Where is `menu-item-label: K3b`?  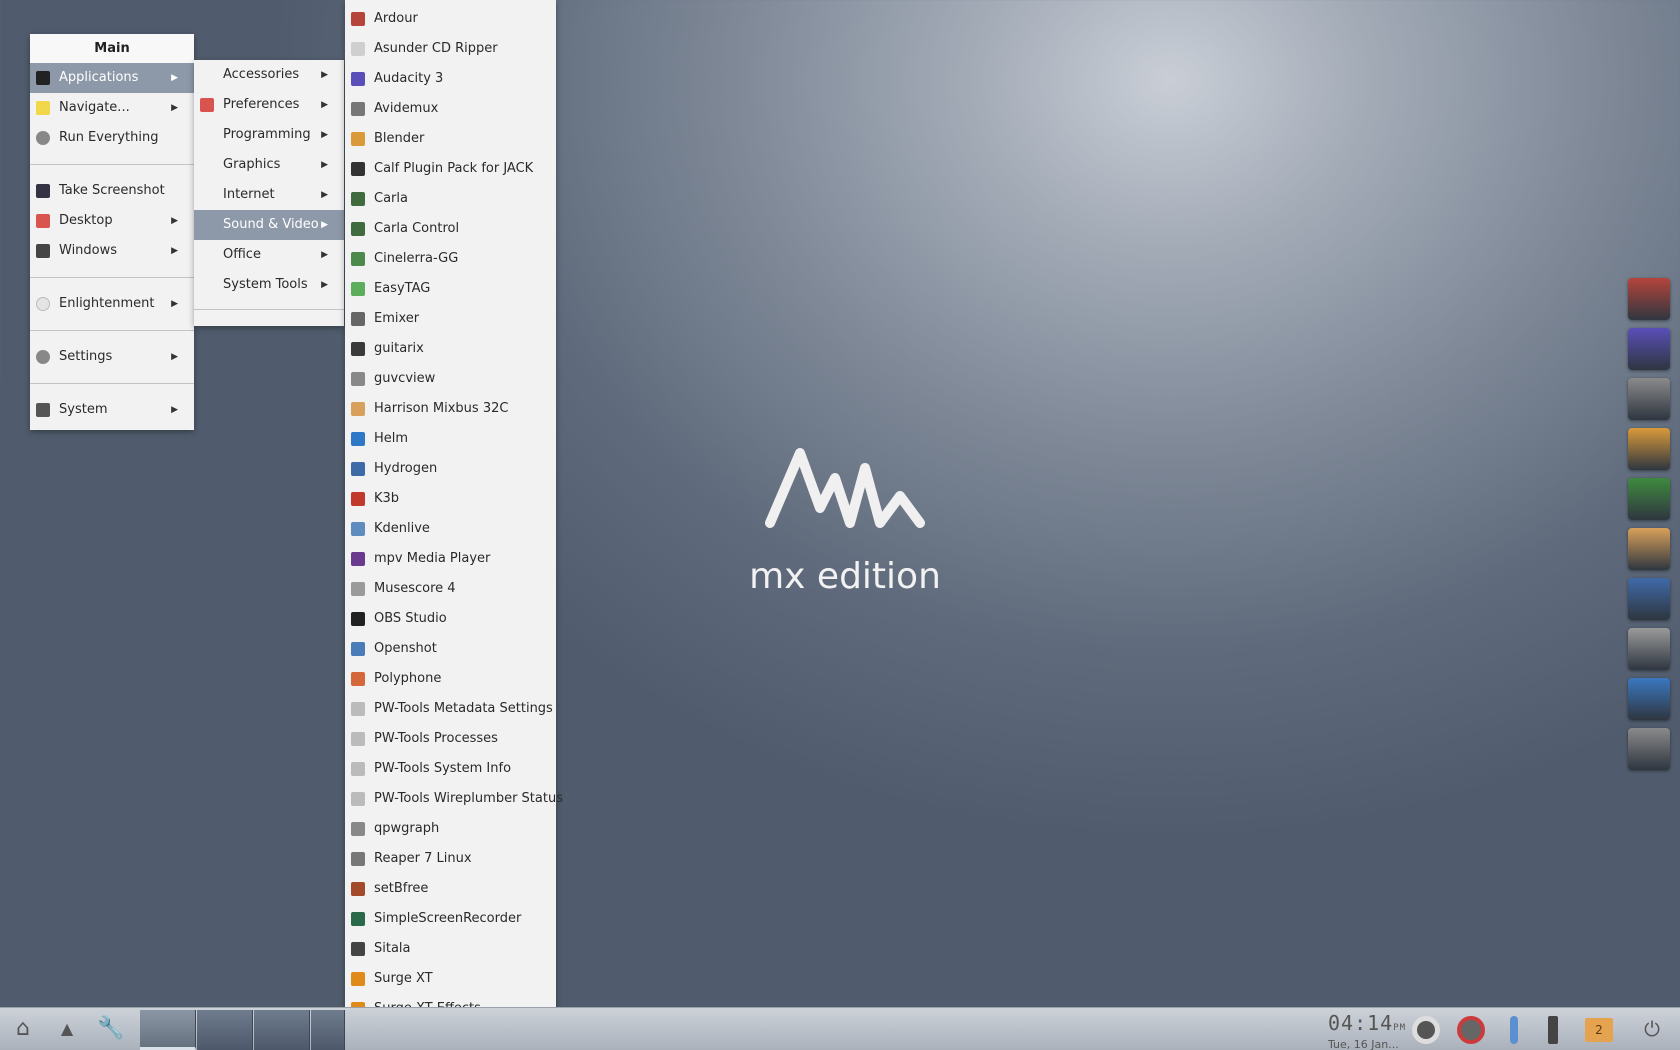 menu-item-label: K3b is located at coordinates (387, 498).